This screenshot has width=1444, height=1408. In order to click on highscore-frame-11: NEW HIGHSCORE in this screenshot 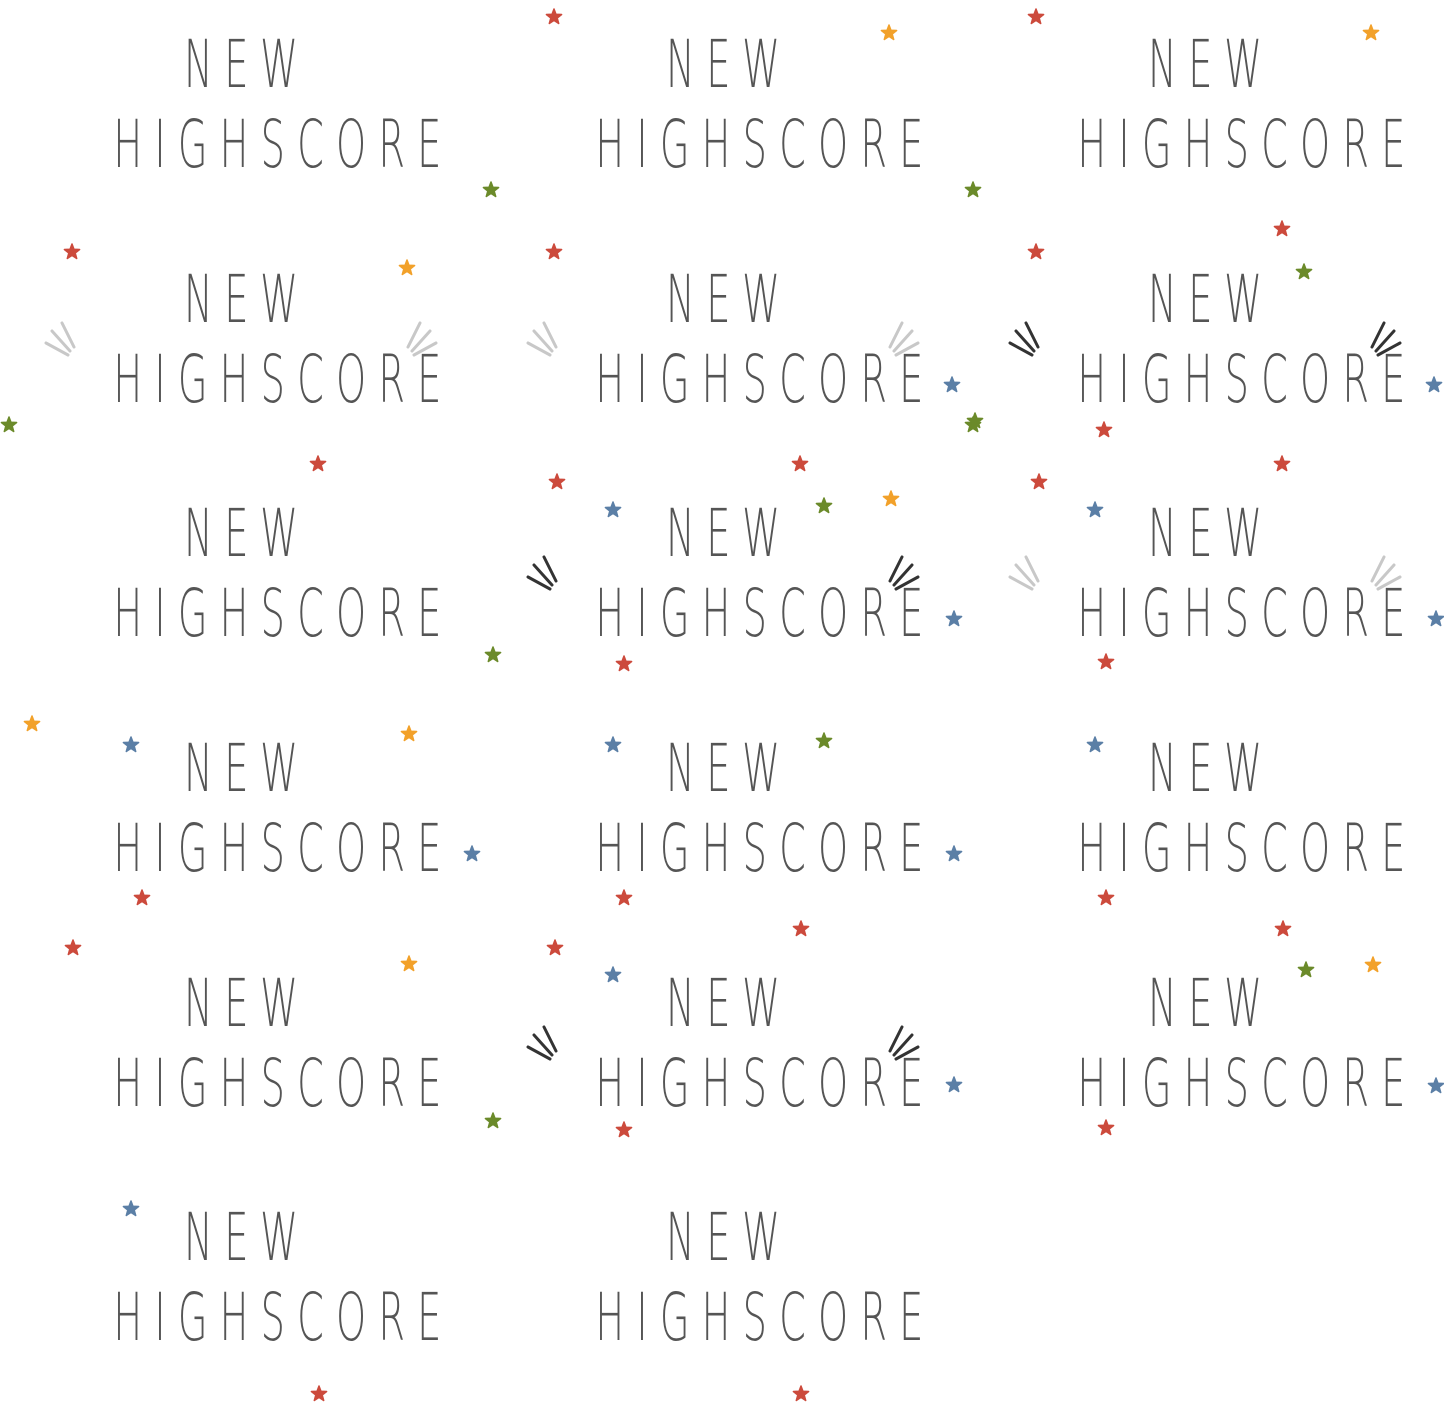, I will do `click(723, 821)`.